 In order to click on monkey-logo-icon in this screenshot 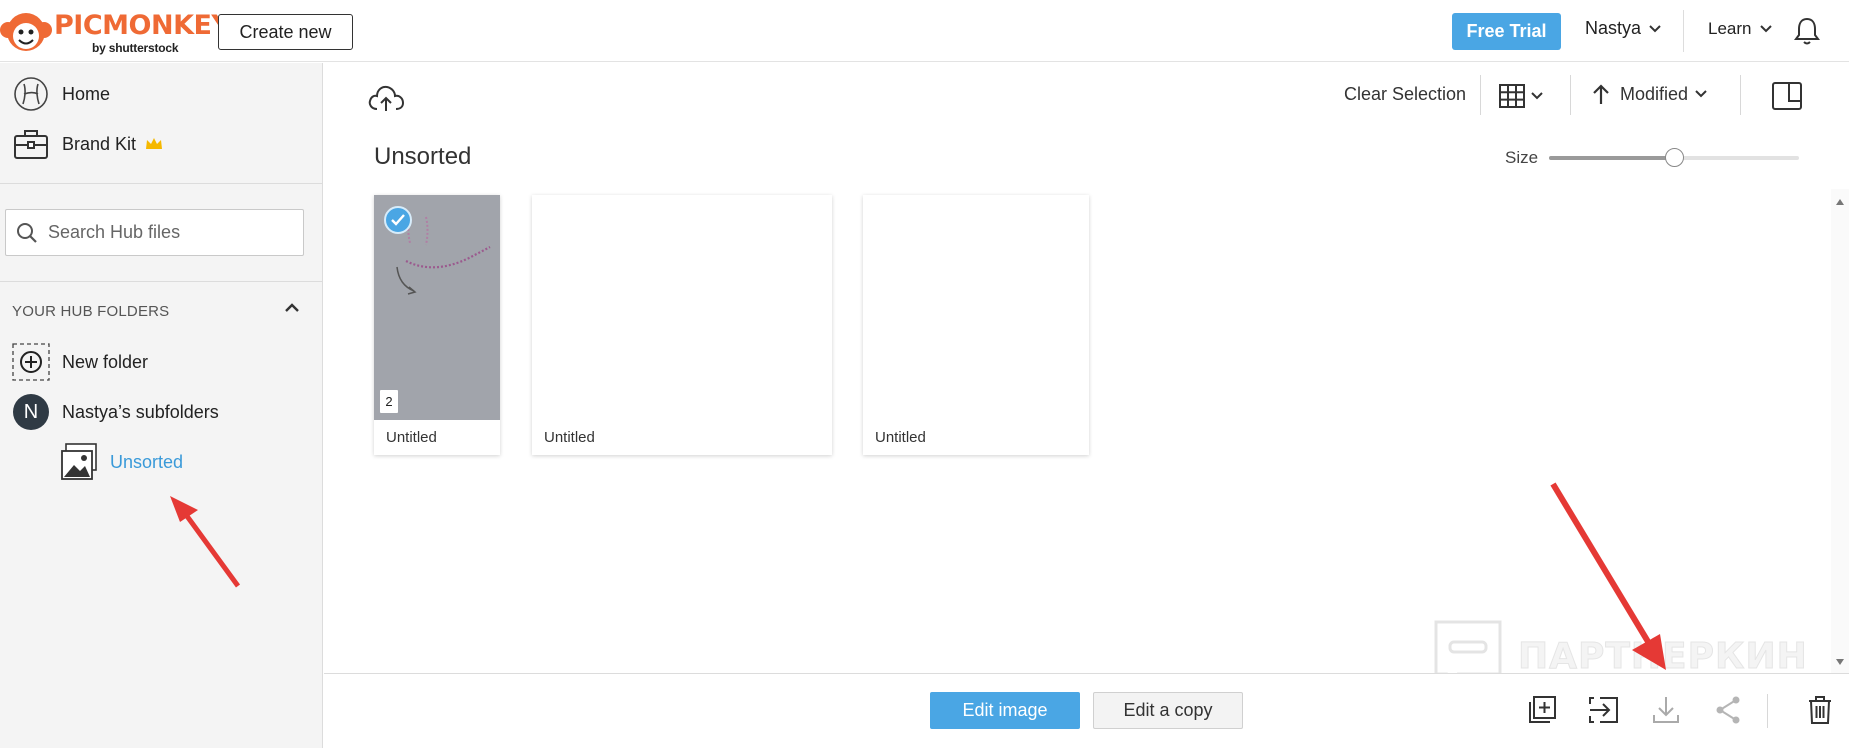, I will do `click(26, 32)`.